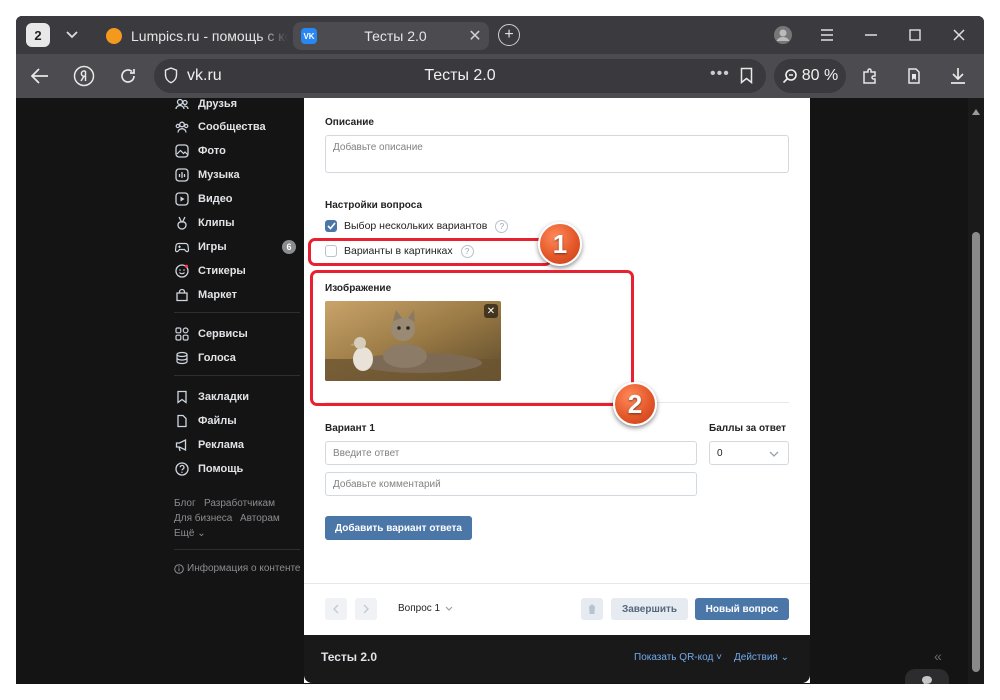 Image resolution: width=1000 pixels, height=700 pixels. Describe the element at coordinates (182, 151) in the screenshot. I see `photo-icon` at that location.